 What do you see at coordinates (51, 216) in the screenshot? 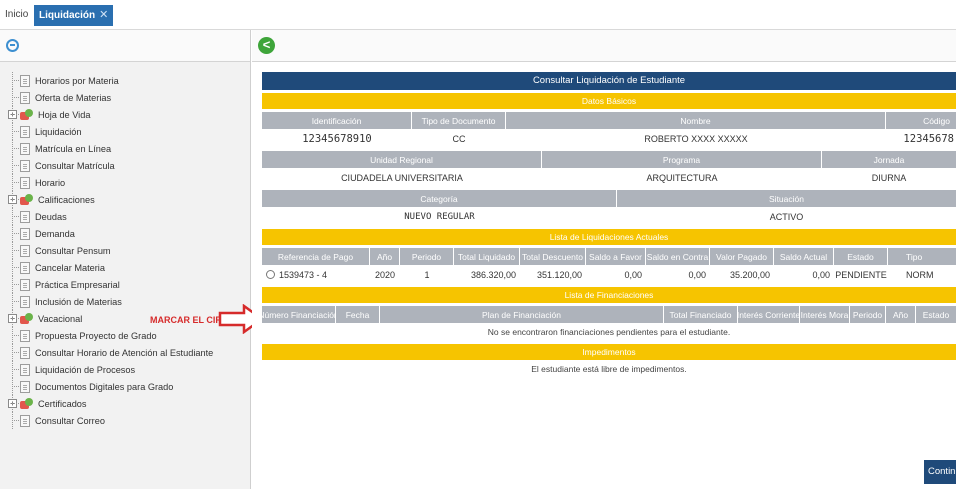
I see `sidebar-item-label: Deudas` at bounding box center [51, 216].